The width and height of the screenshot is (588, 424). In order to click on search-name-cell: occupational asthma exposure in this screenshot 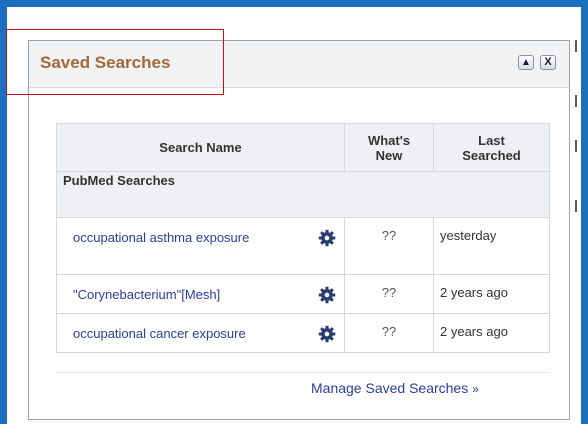, I will do `click(200, 246)`.